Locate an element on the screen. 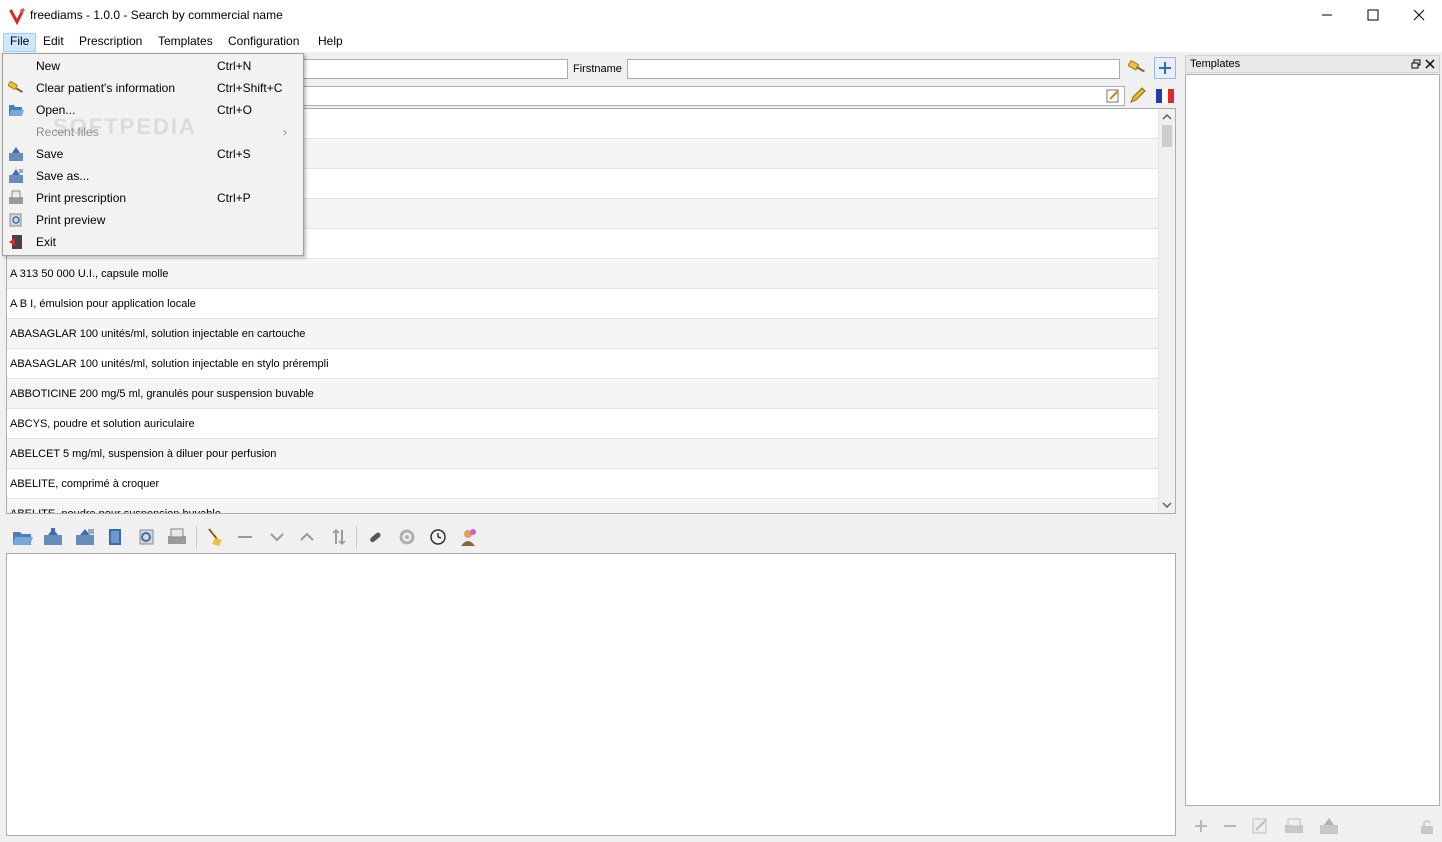 The image size is (1442, 842). minimize-button is located at coordinates (1327, 15).